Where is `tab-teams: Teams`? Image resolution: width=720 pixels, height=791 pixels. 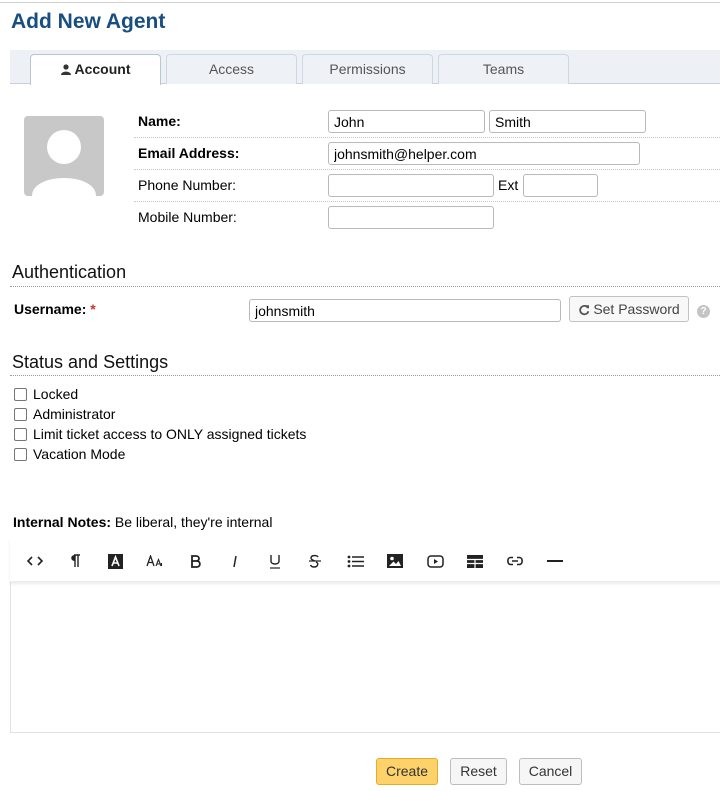
tab-teams: Teams is located at coordinates (503, 69).